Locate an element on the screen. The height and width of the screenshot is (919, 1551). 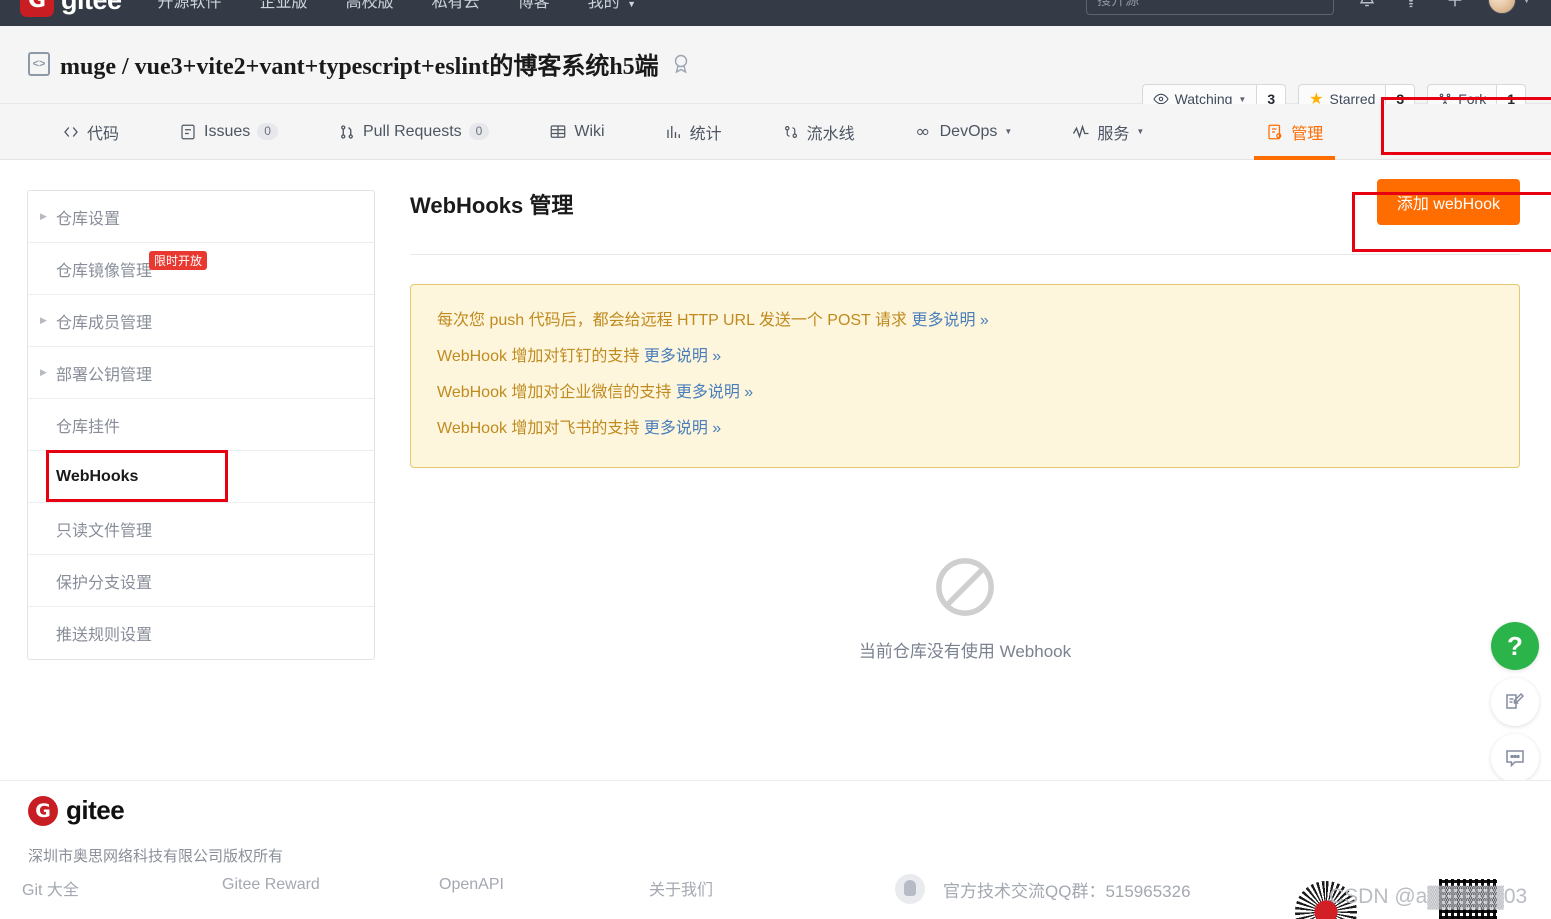
sidebar-item-push-rules: 推送规则设置 is located at coordinates (201, 633).